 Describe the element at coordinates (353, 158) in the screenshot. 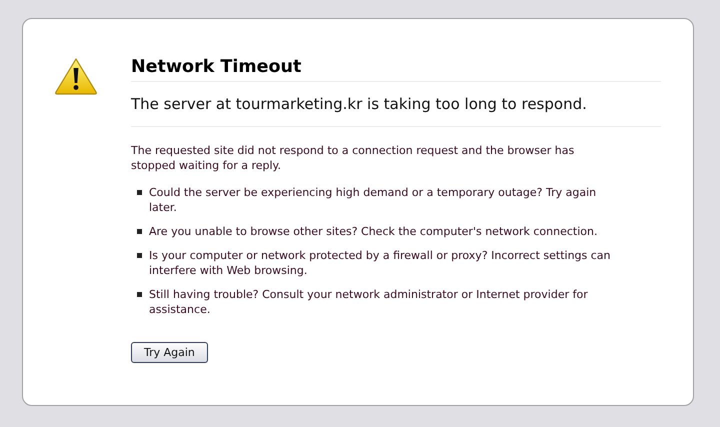

I see `error-description: The requested site did not respond to a connection request and the browser has stopped waiting for a reply.` at that location.